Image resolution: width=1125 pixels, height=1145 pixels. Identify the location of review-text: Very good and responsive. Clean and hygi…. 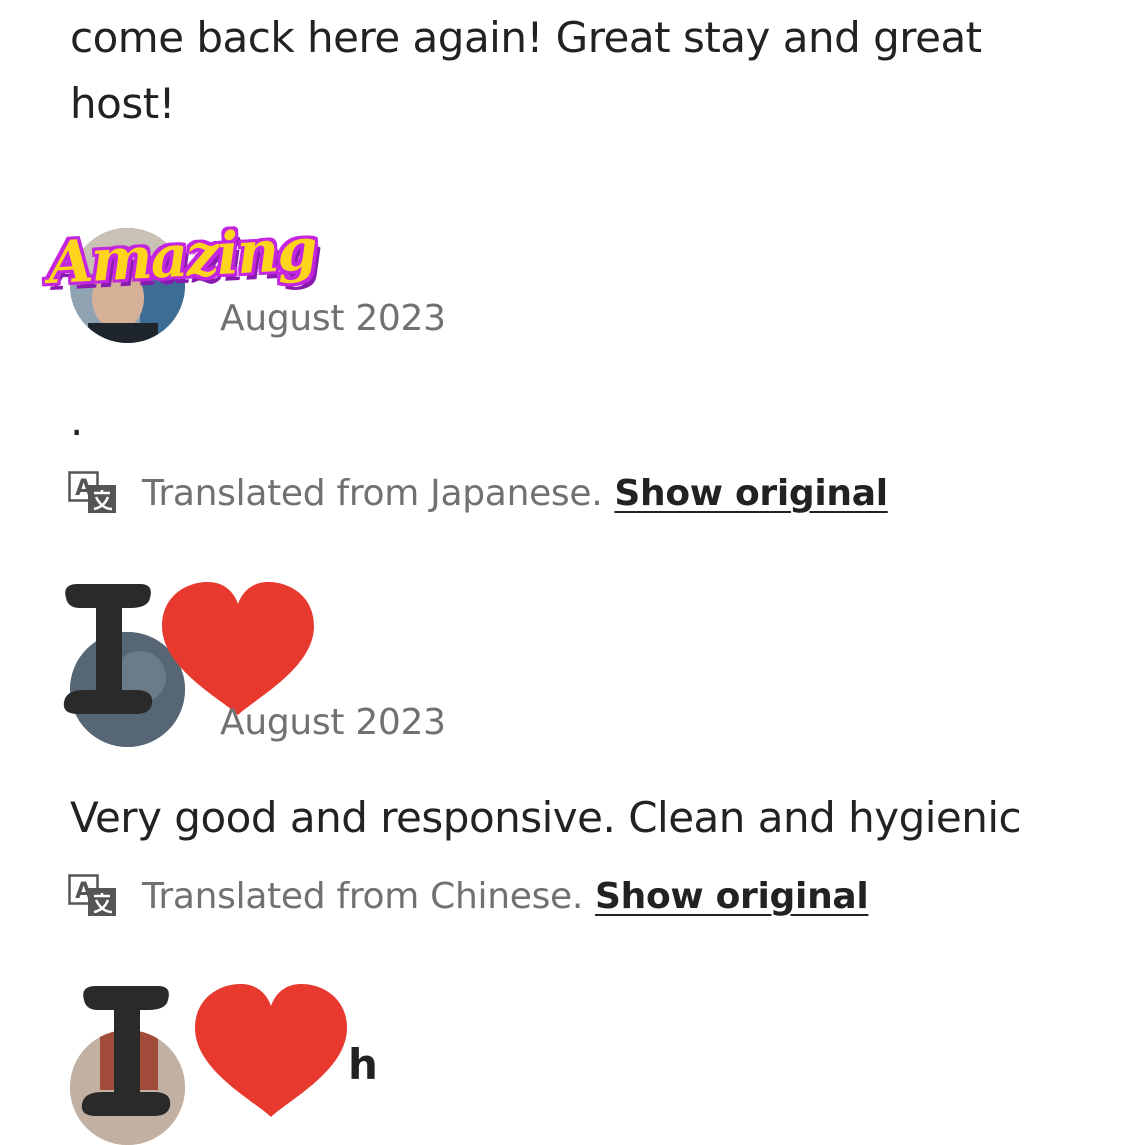
(546, 817).